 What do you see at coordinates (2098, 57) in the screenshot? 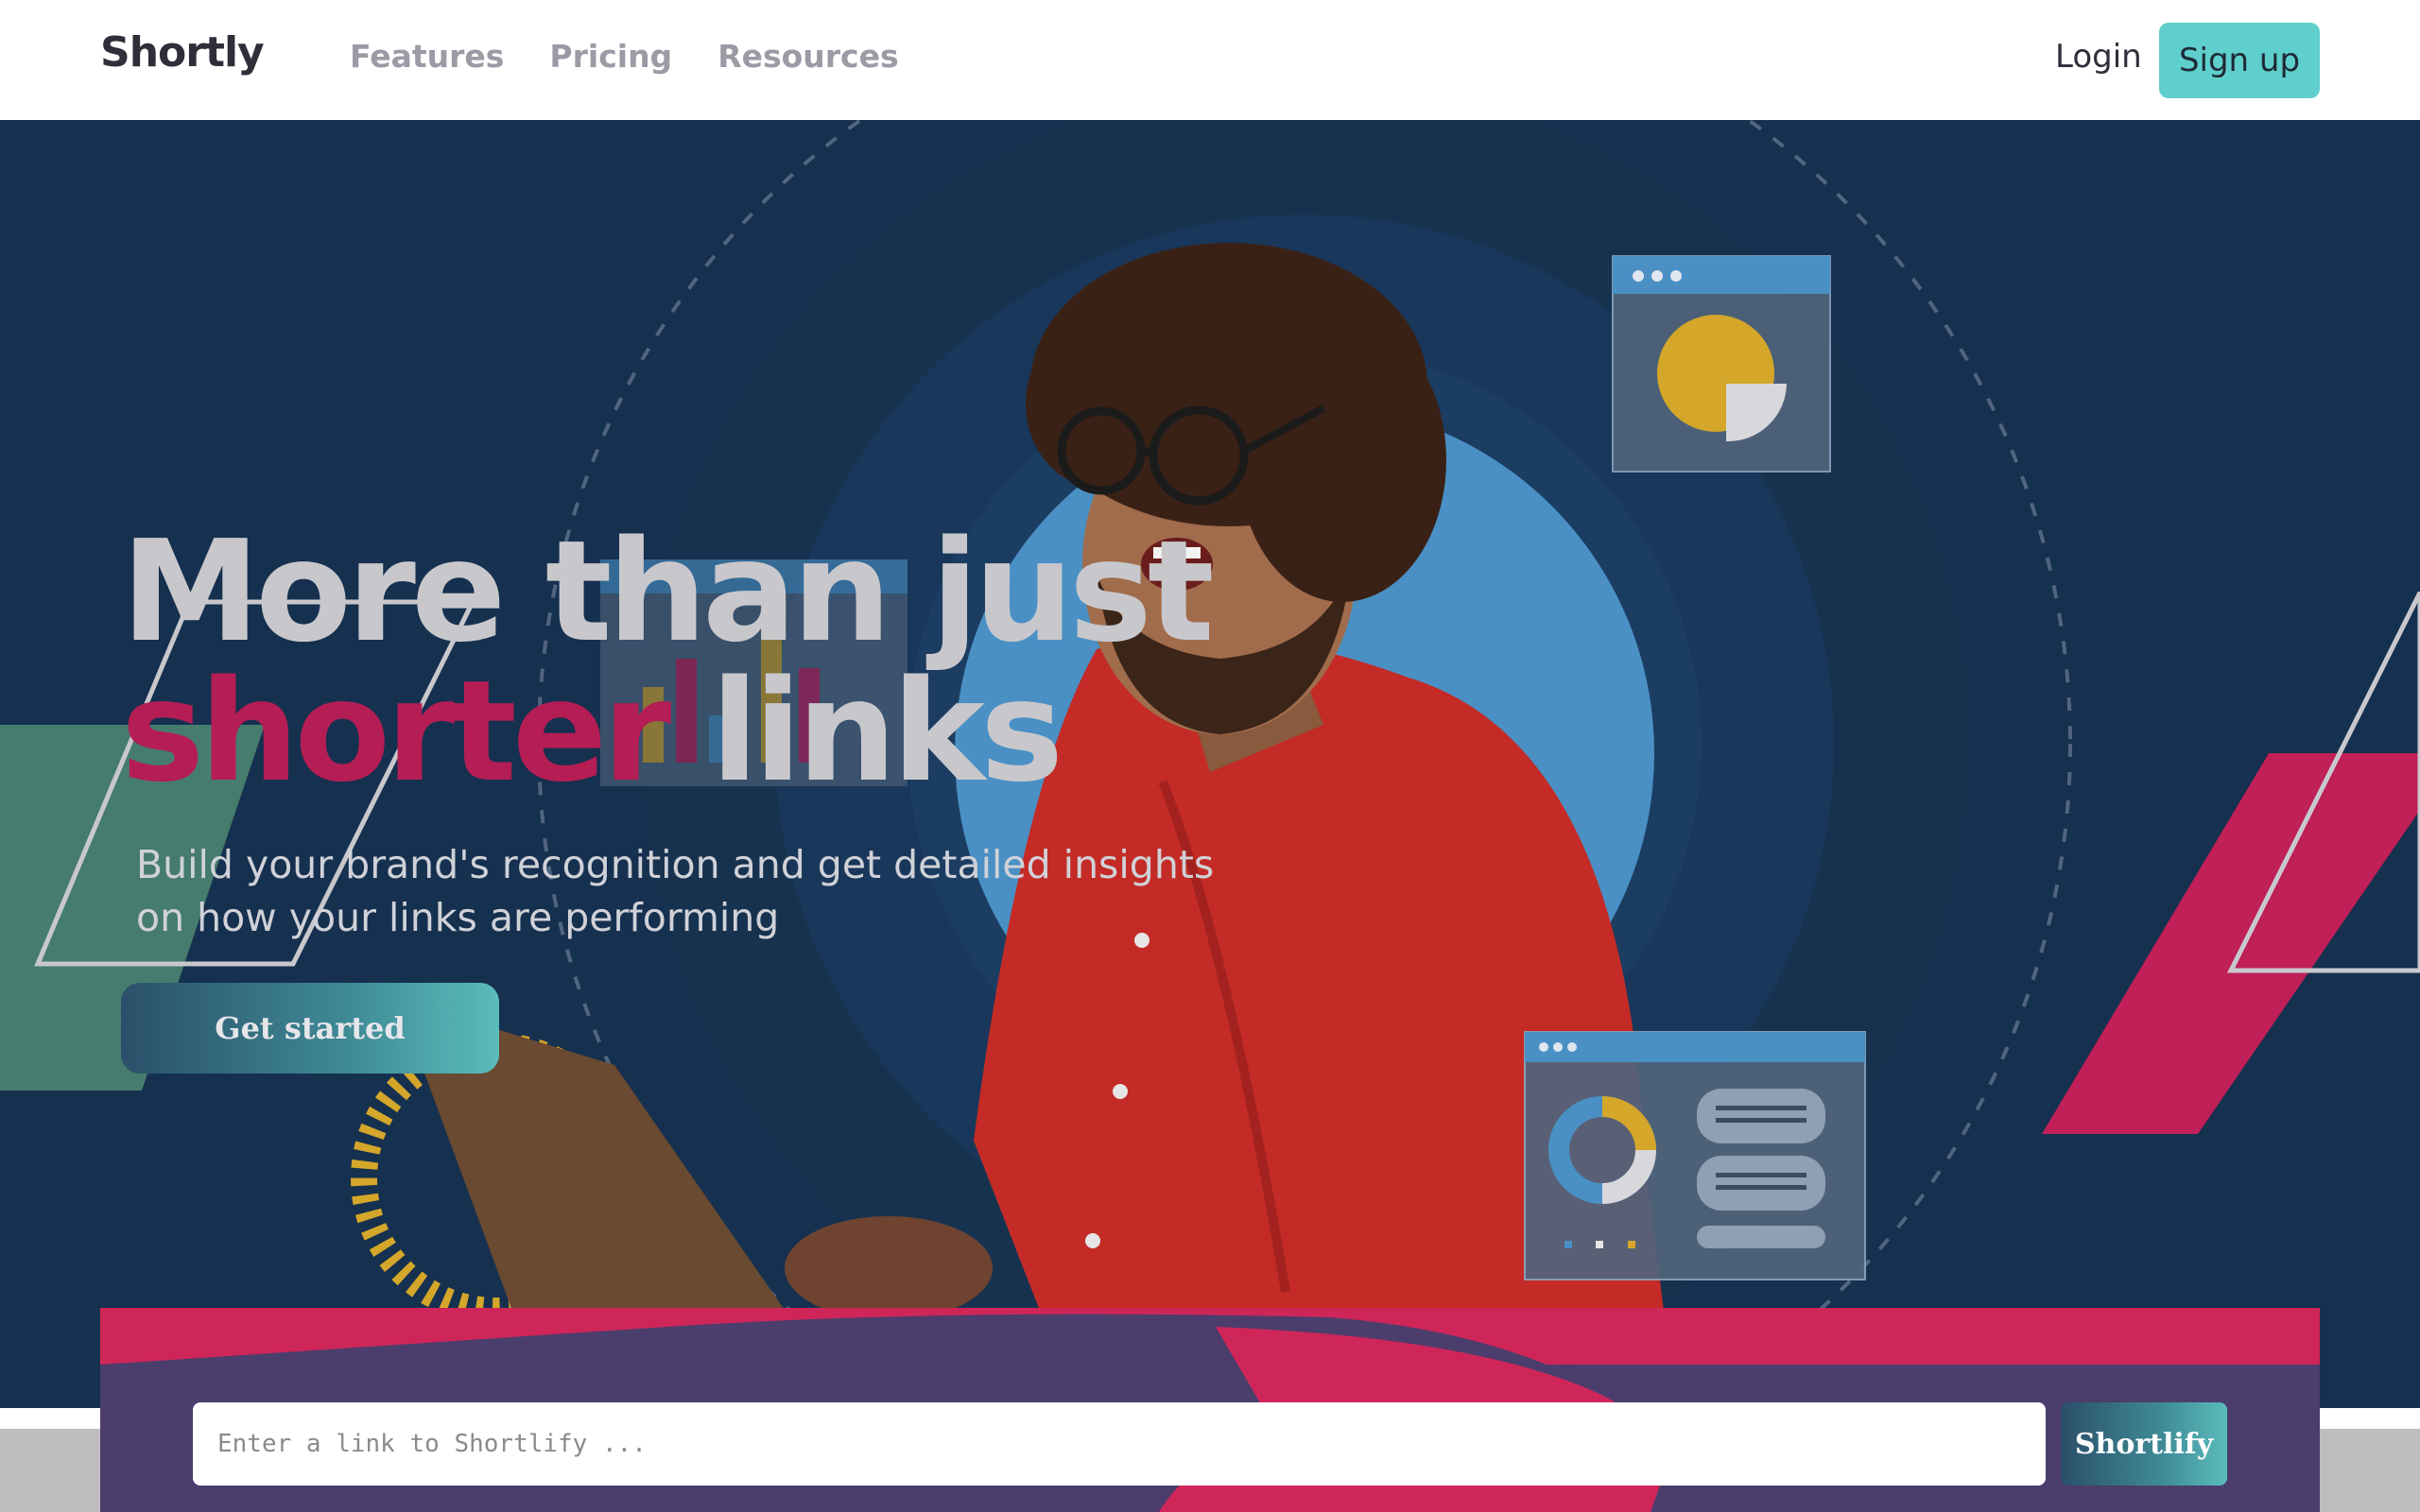
I see `login-link: Login` at bounding box center [2098, 57].